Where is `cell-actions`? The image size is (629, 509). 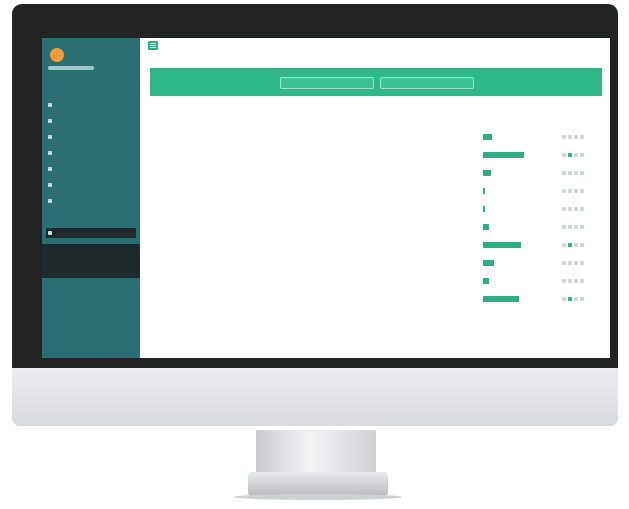
cell-actions is located at coordinates (573, 281).